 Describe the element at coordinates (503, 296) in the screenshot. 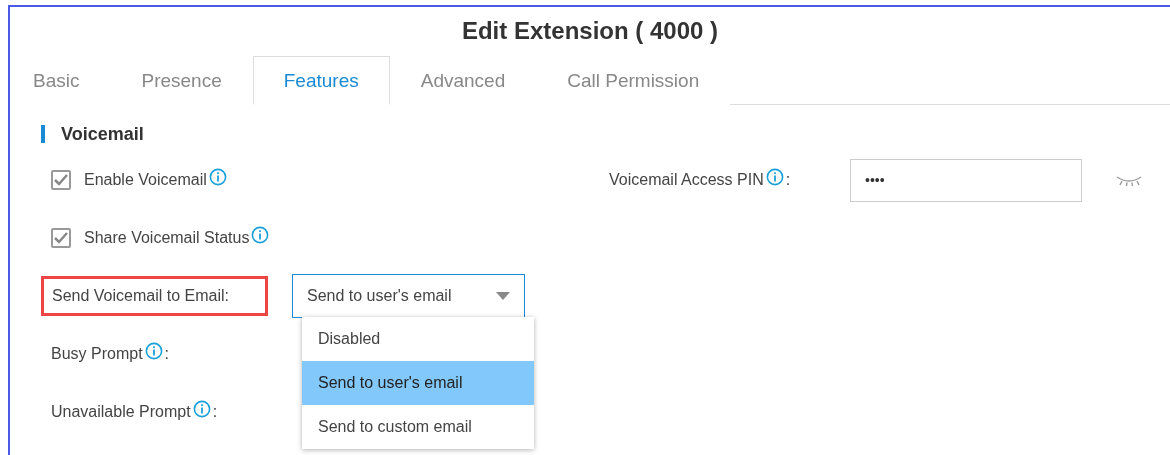

I see `caret-icon` at that location.